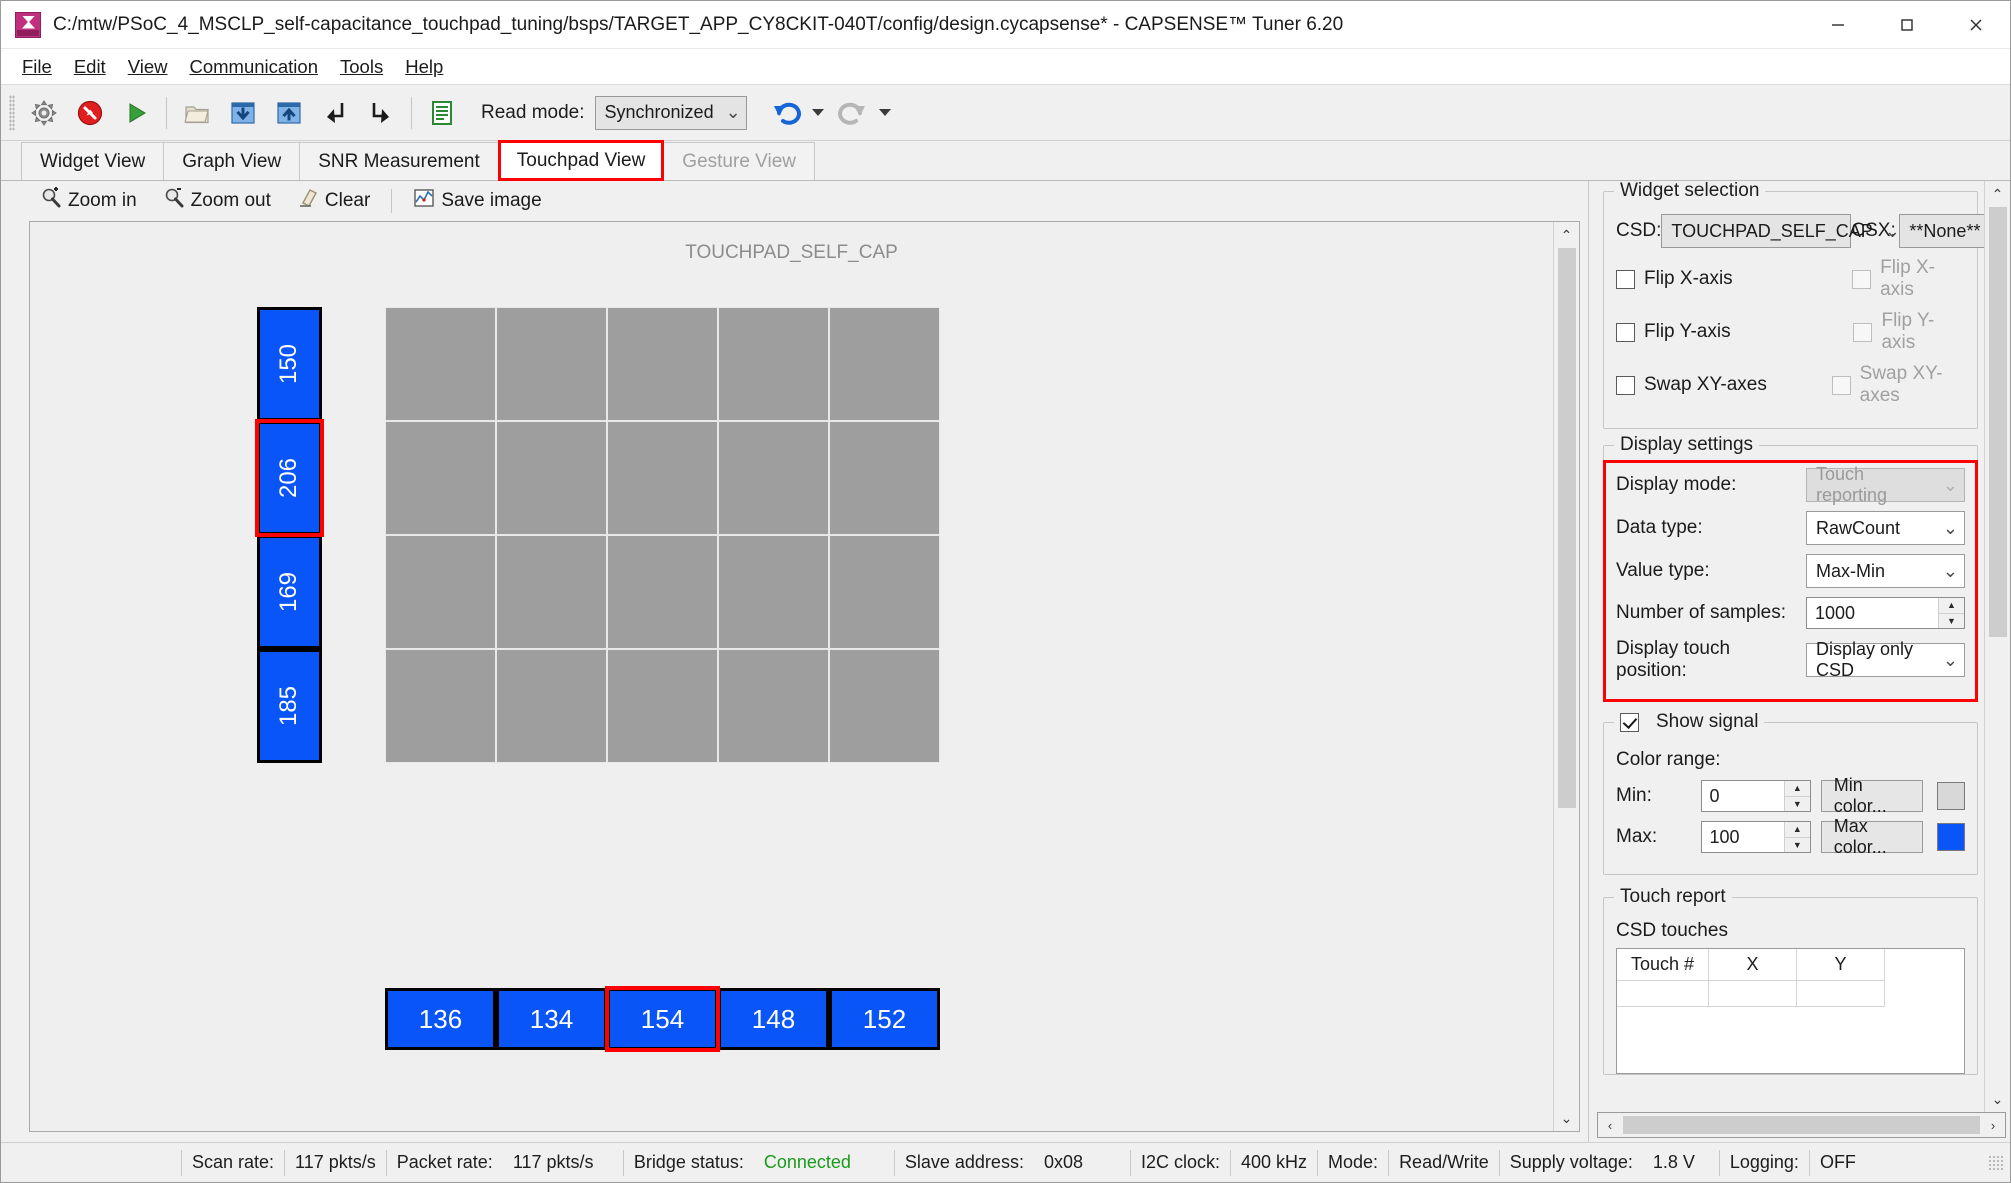 The height and width of the screenshot is (1183, 2011). What do you see at coordinates (361, 67) in the screenshot?
I see `menu-tools: Tools` at bounding box center [361, 67].